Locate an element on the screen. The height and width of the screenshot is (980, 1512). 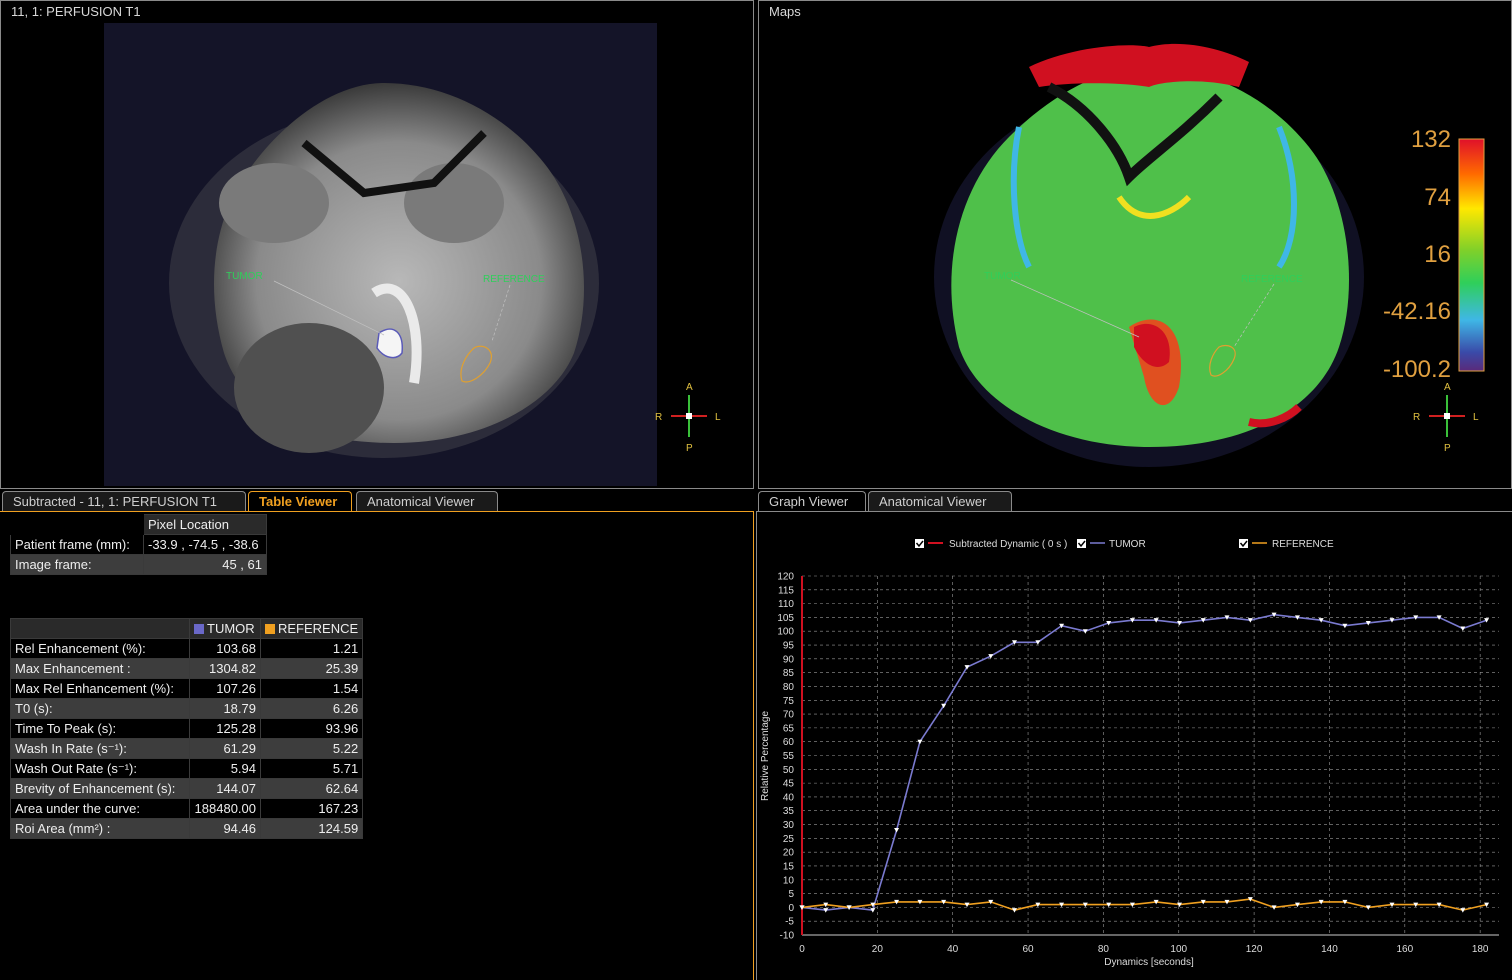
table-row: Max Rel Enhancement (%): 107.26 1.54 is located at coordinates (187, 688).